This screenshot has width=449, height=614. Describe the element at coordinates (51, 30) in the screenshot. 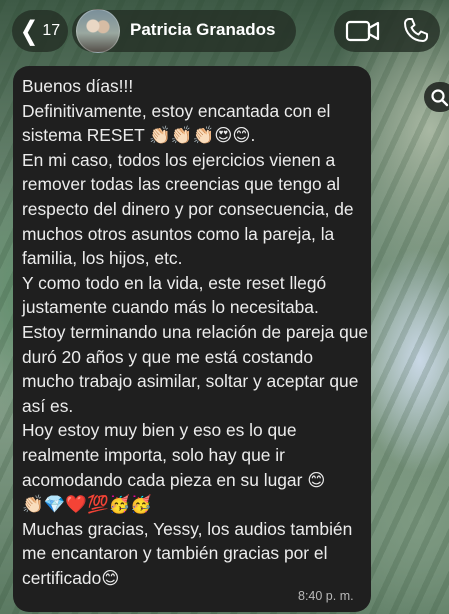

I see `unread-count: 17` at that location.